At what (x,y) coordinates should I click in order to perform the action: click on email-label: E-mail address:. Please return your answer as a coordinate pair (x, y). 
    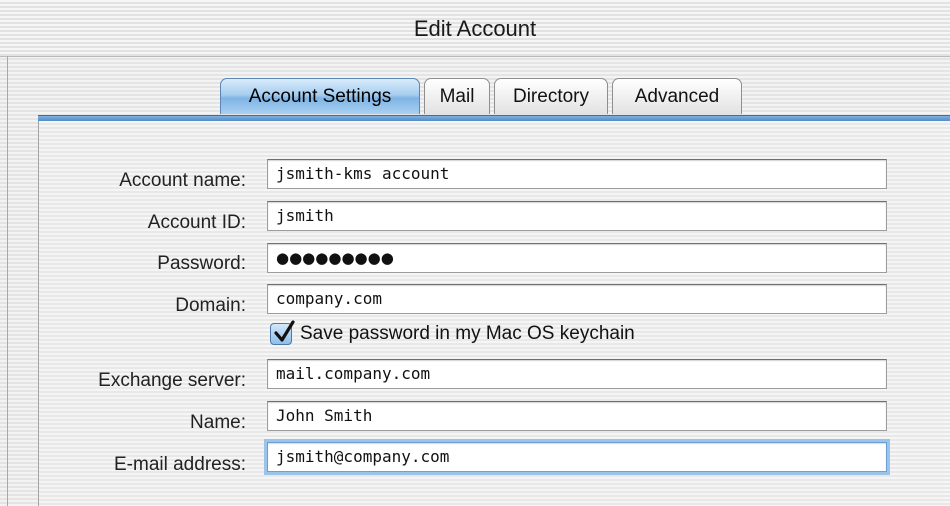
    Looking at the image, I should click on (180, 464).